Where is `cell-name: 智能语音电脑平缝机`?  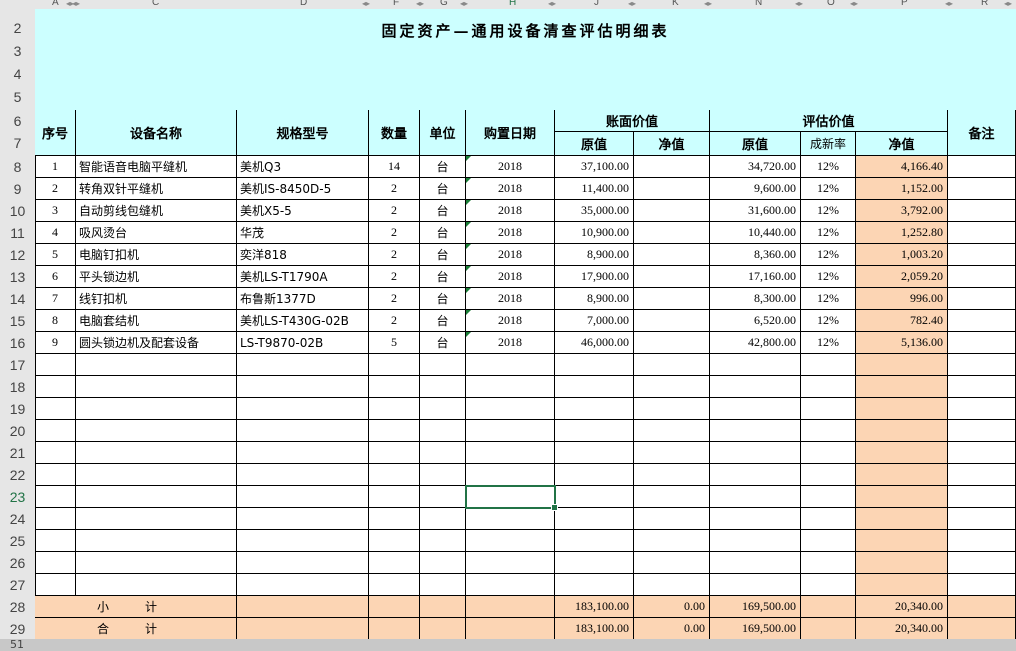
cell-name: 智能语音电脑平缝机 is located at coordinates (156, 167).